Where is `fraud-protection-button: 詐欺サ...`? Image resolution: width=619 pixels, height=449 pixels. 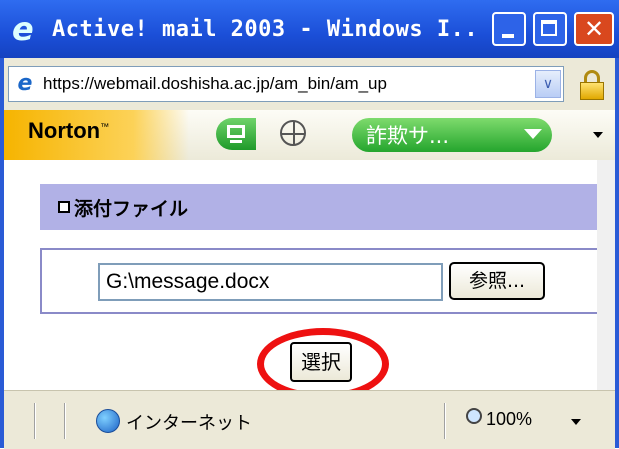 fraud-protection-button: 詐欺サ... is located at coordinates (452, 135).